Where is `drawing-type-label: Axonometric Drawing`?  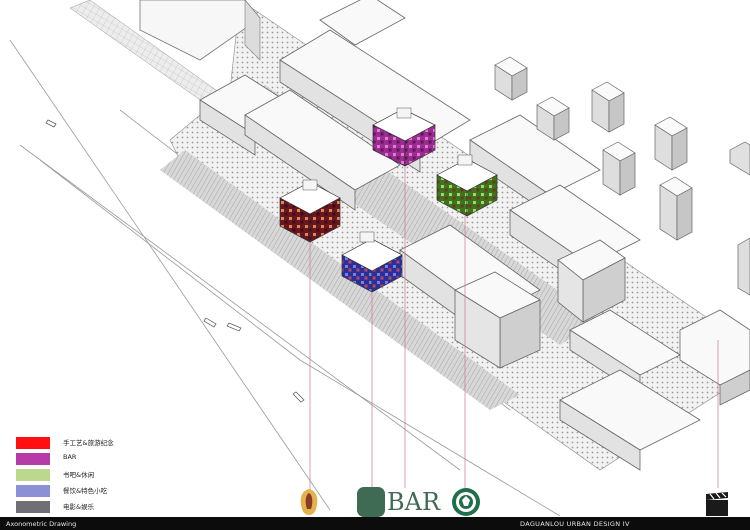
drawing-type-label: Axonometric Drawing is located at coordinates (41, 524).